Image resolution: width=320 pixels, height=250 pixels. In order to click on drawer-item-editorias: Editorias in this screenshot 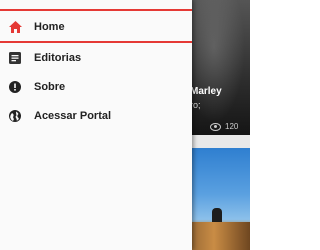, I will do `click(96, 57)`.